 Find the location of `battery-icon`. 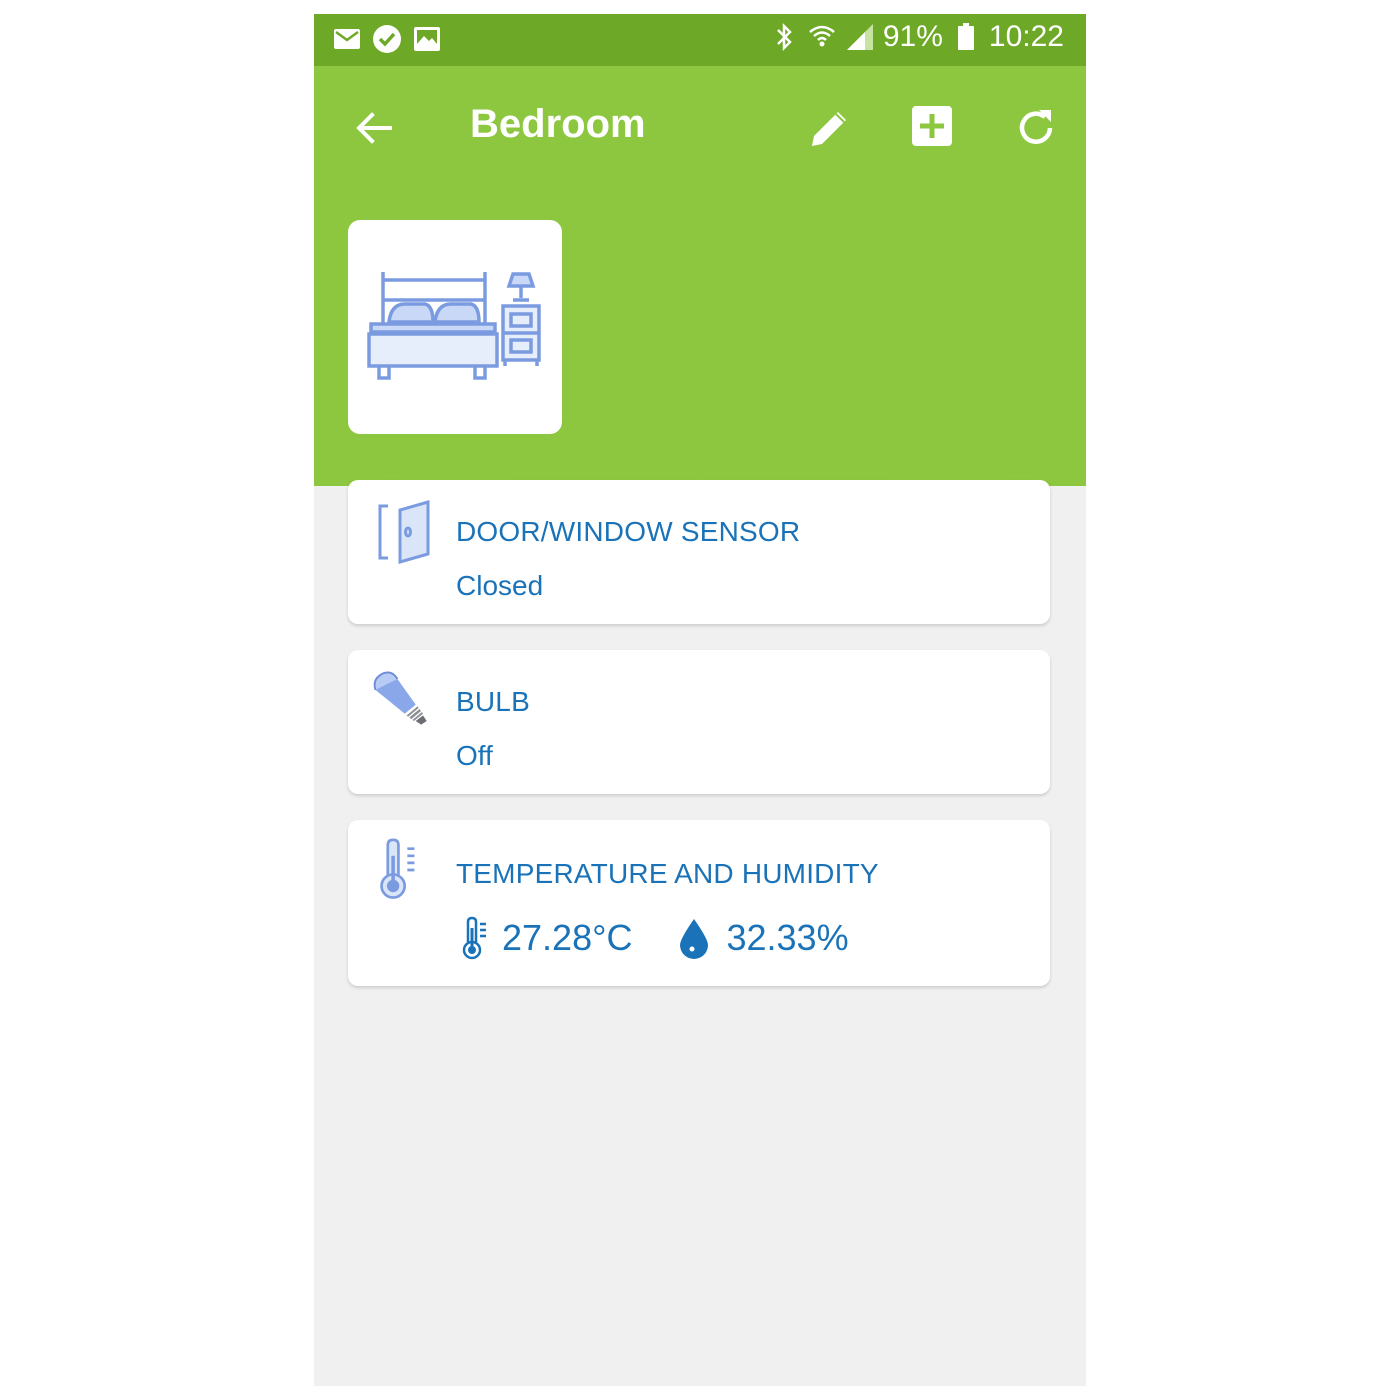

battery-icon is located at coordinates (966, 37).